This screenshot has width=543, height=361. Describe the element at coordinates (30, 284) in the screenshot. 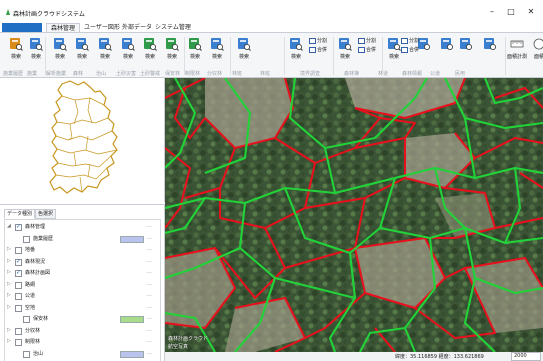

I see `layer-name: 路網` at that location.